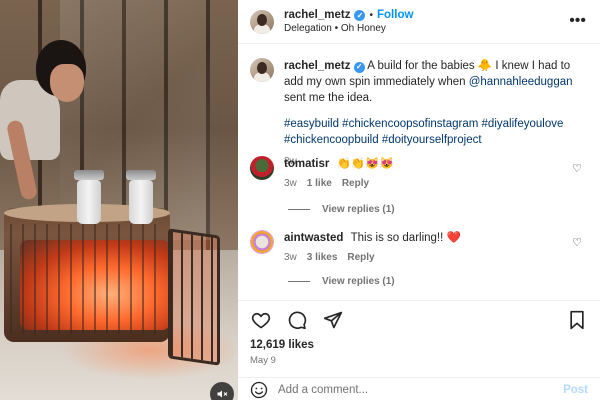 Image resolution: width=600 pixels, height=400 pixels. I want to click on commenter-username: tomatisr, so click(306, 164).